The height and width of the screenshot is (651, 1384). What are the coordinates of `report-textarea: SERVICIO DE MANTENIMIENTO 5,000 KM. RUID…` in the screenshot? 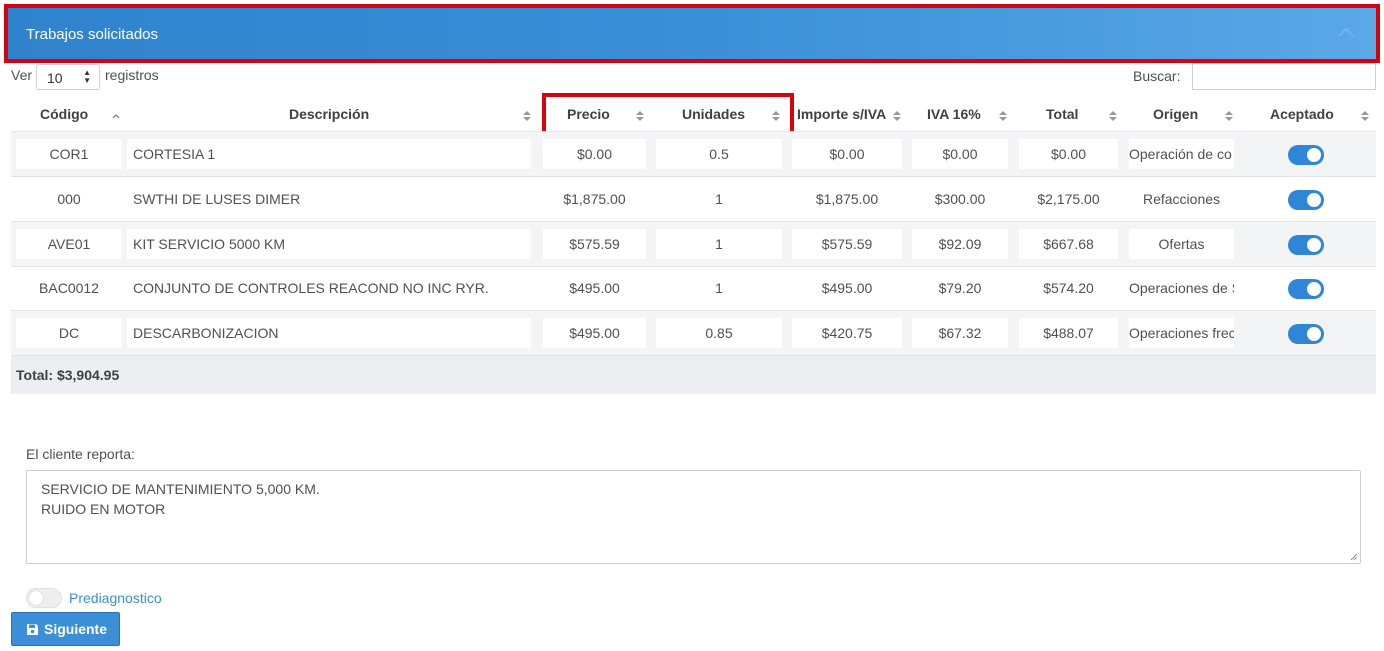 It's located at (693, 517).